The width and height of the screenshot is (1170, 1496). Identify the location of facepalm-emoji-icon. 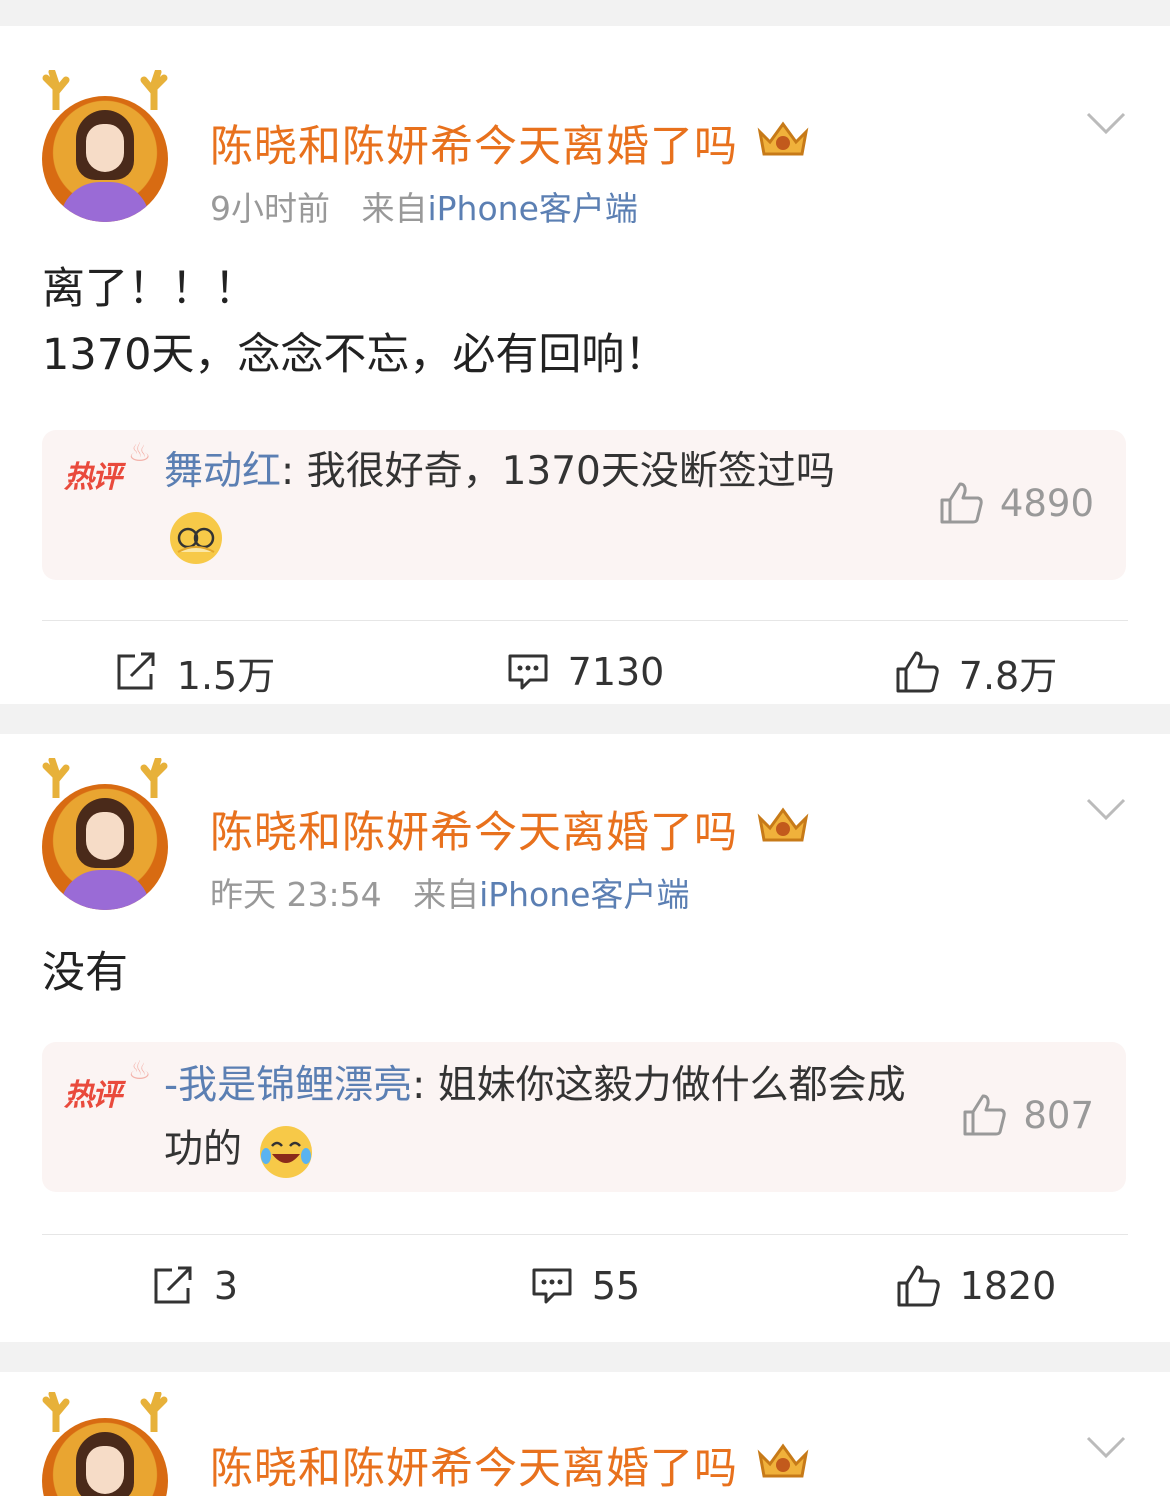
(196, 537).